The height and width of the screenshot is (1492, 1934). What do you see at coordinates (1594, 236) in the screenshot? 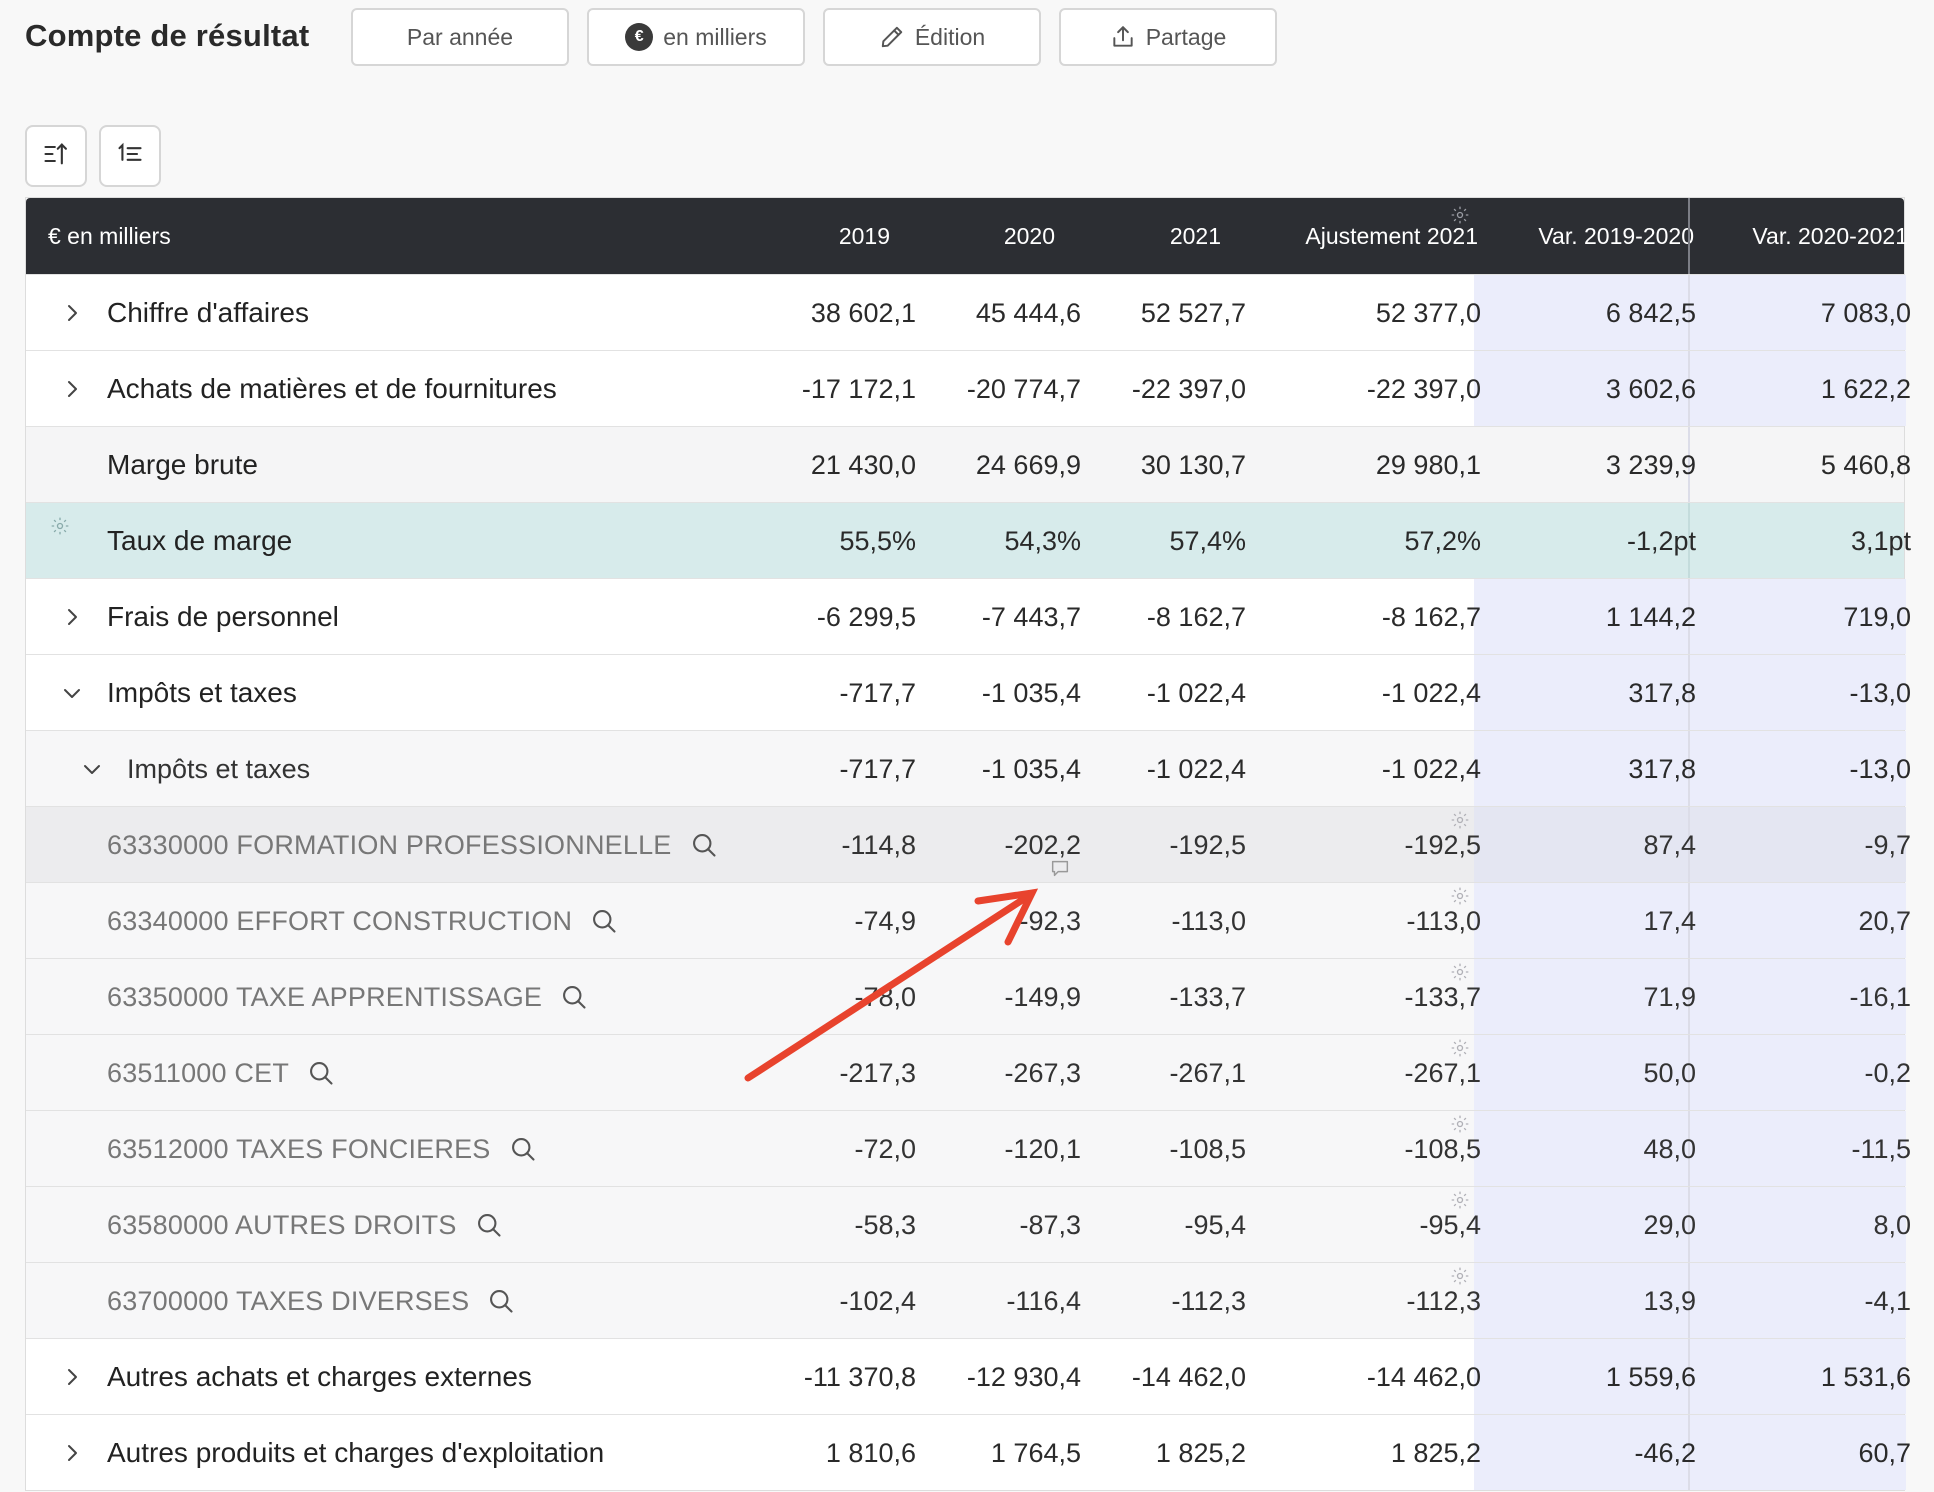
I see `col-header-var-2019-2020: Var. 2019-2020` at bounding box center [1594, 236].